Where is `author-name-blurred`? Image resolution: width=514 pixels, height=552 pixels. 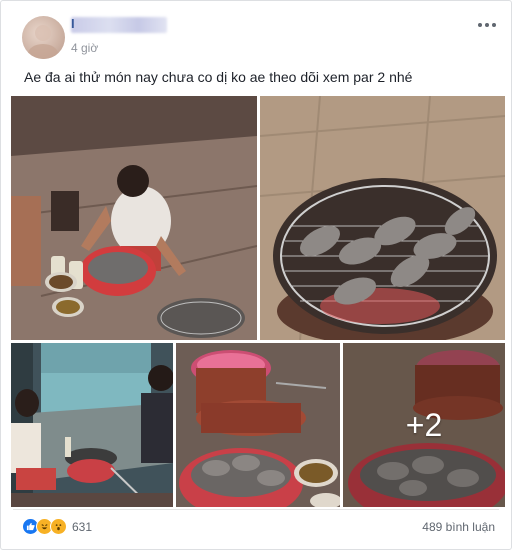 author-name-blurred is located at coordinates (119, 25).